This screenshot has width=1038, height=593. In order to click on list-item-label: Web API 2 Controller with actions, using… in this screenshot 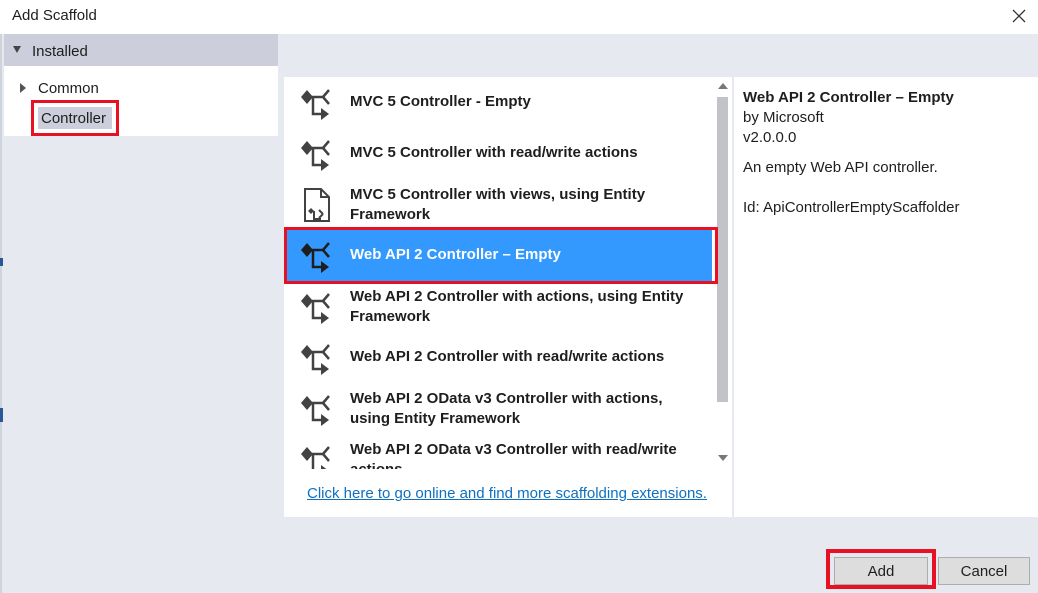, I will do `click(517, 306)`.